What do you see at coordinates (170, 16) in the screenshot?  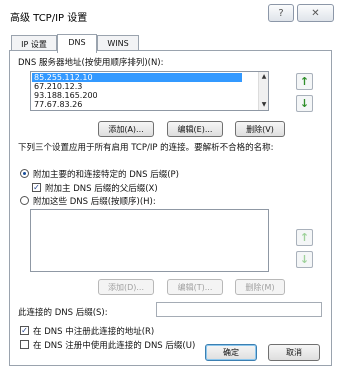 I see `title-bar: 高级 TCP/IP 设置 ? ✕` at bounding box center [170, 16].